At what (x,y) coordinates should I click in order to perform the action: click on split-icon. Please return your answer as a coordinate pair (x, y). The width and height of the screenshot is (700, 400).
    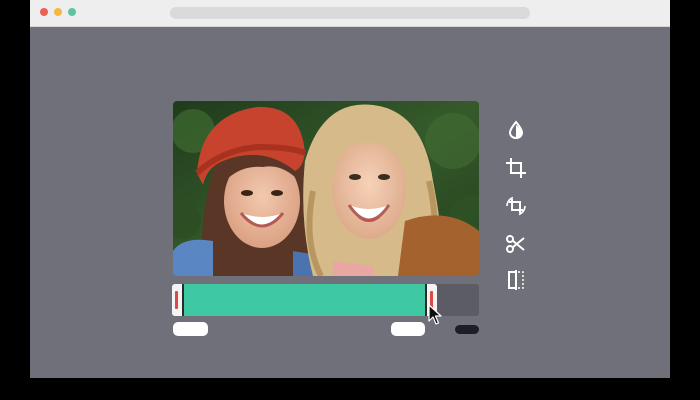
    Looking at the image, I should click on (516, 280).